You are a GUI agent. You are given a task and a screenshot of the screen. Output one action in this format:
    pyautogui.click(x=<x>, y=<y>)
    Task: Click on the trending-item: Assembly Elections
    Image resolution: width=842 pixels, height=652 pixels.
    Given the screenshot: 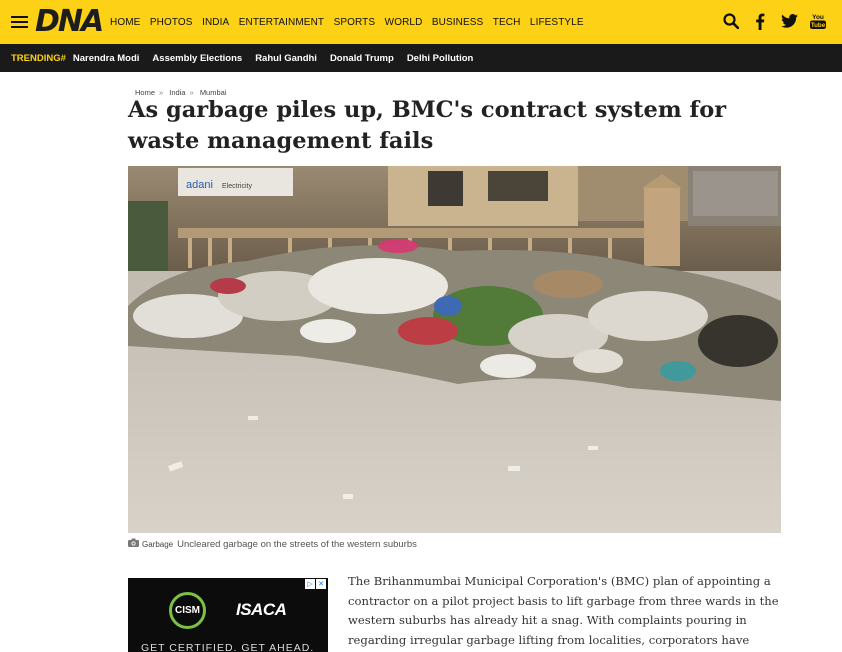 What is the action you would take?
    pyautogui.click(x=197, y=58)
    